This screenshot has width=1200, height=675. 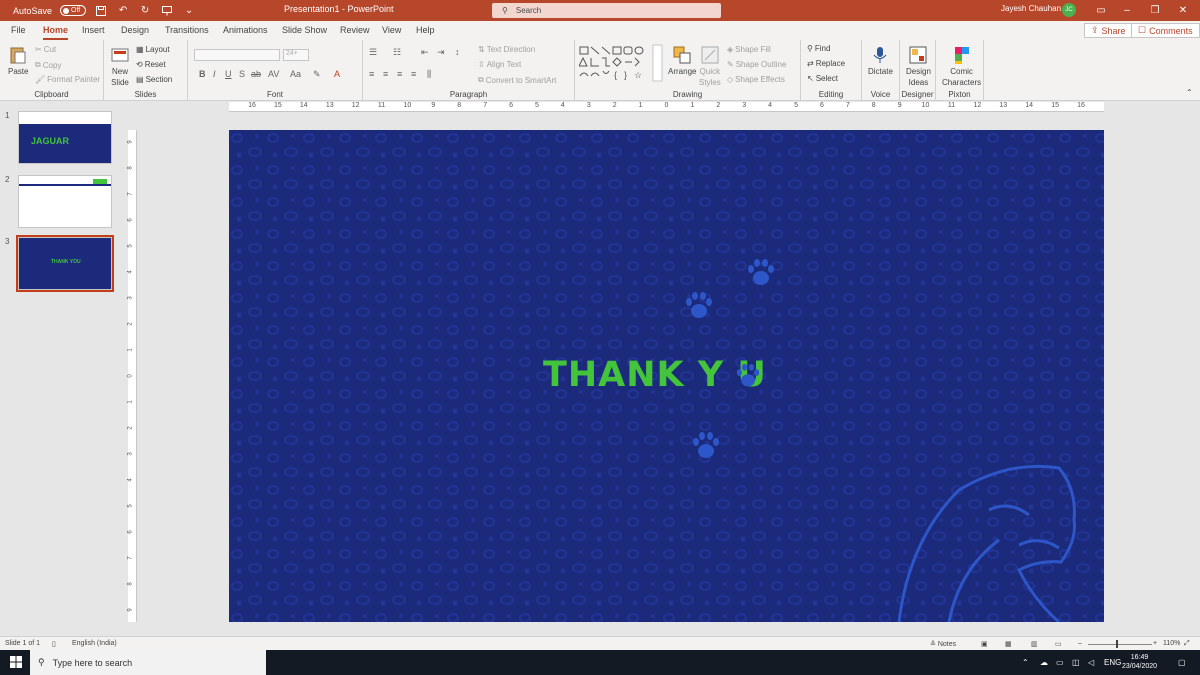 What do you see at coordinates (818, 48) in the screenshot?
I see `find-button: ⚲ Find` at bounding box center [818, 48].